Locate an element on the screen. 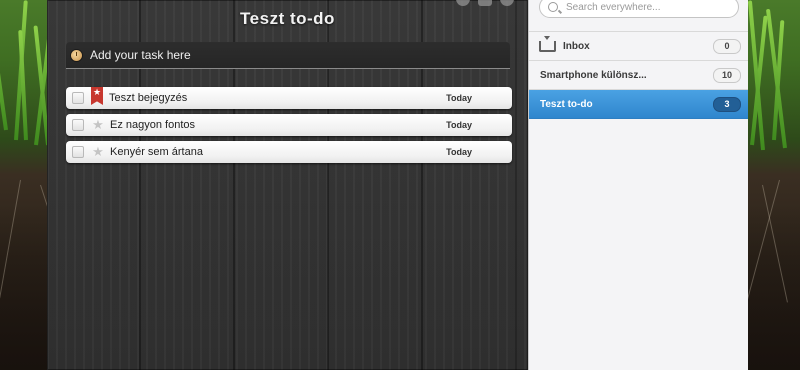 The image size is (800, 370). sidebar-item-smartphone: Smartphone különsz... 10 is located at coordinates (638, 75).